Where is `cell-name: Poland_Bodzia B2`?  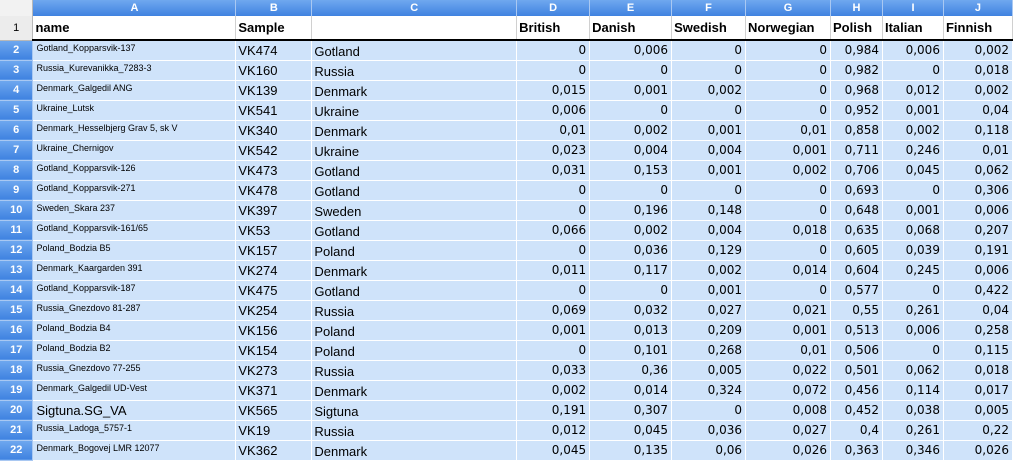
cell-name: Poland_Bodzia B2 is located at coordinates (134, 350).